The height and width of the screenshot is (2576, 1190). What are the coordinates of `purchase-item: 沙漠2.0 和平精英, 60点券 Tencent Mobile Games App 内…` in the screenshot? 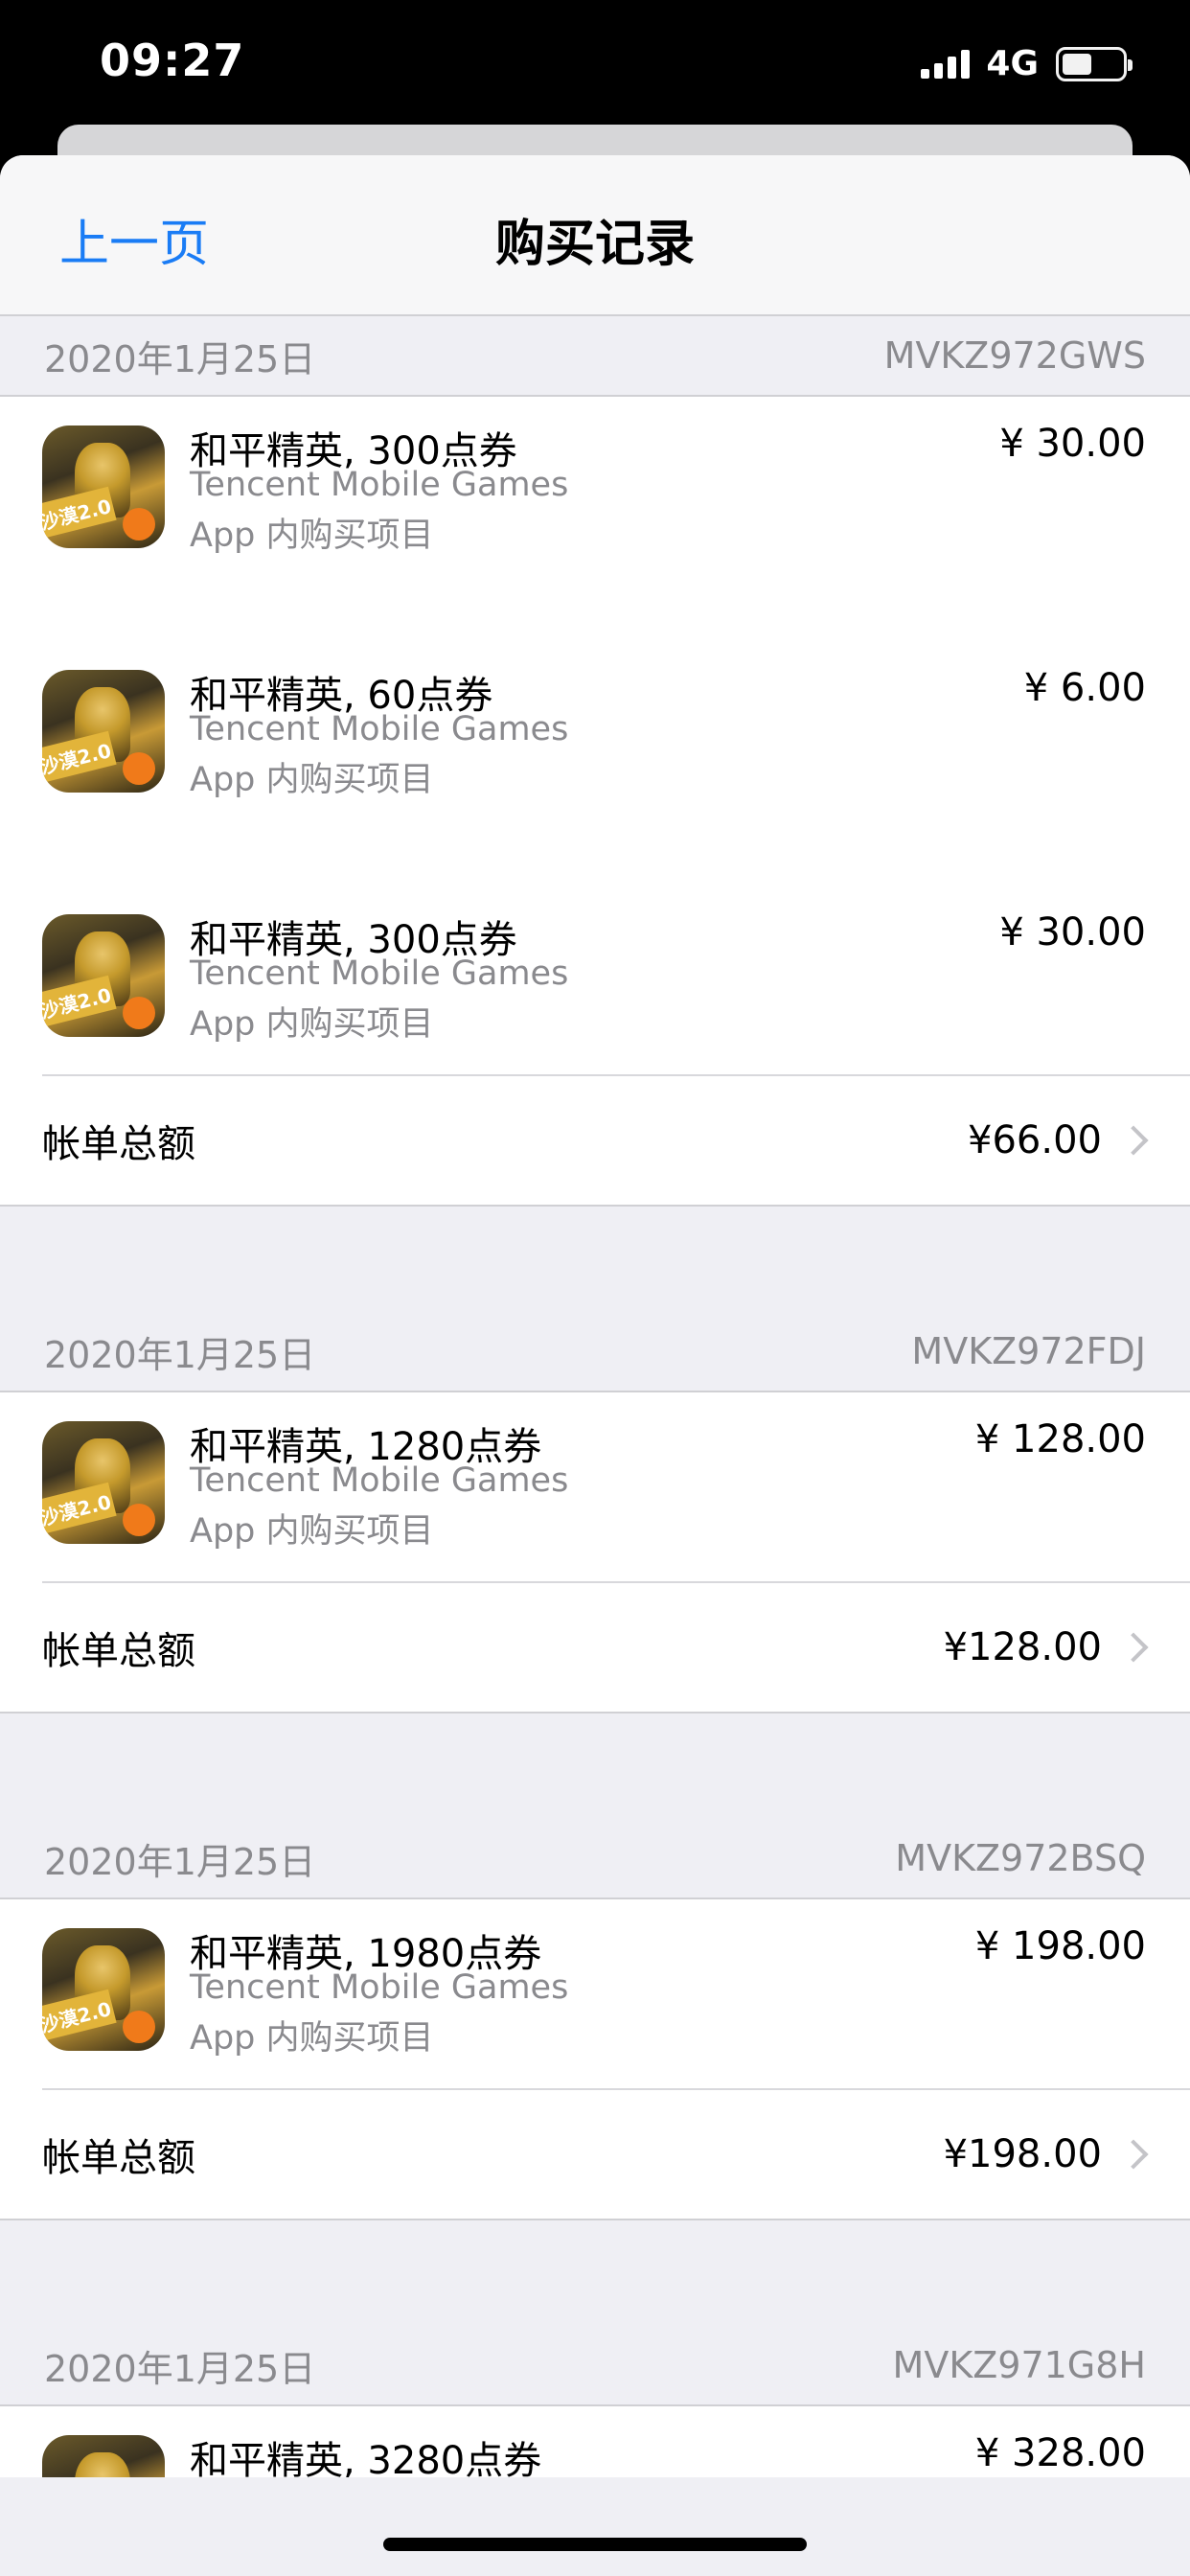 It's located at (595, 763).